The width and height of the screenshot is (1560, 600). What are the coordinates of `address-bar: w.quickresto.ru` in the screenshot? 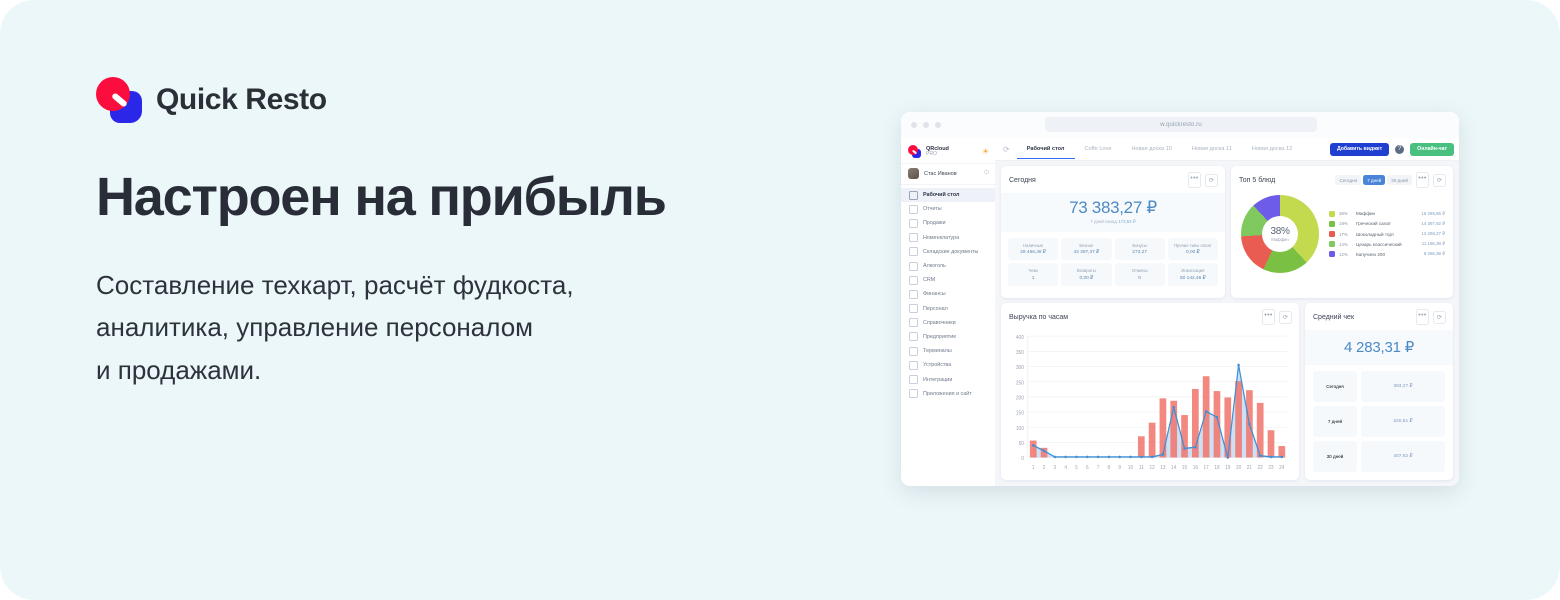 It's located at (1181, 124).